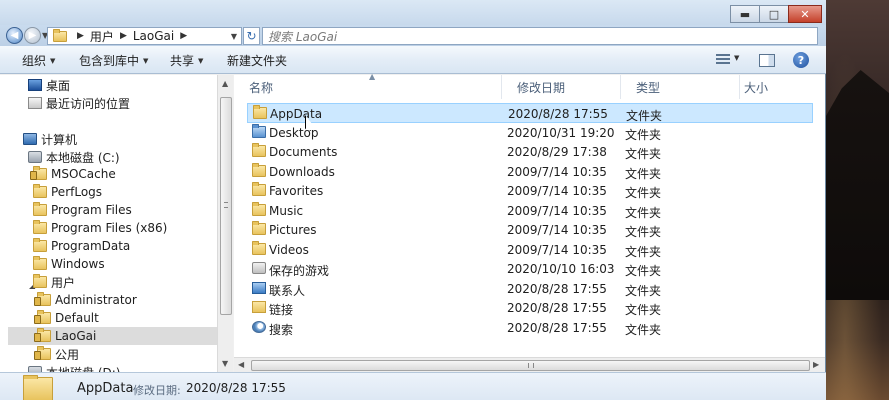  I want to click on file-date: 2020/10/10 16:03, so click(561, 269).